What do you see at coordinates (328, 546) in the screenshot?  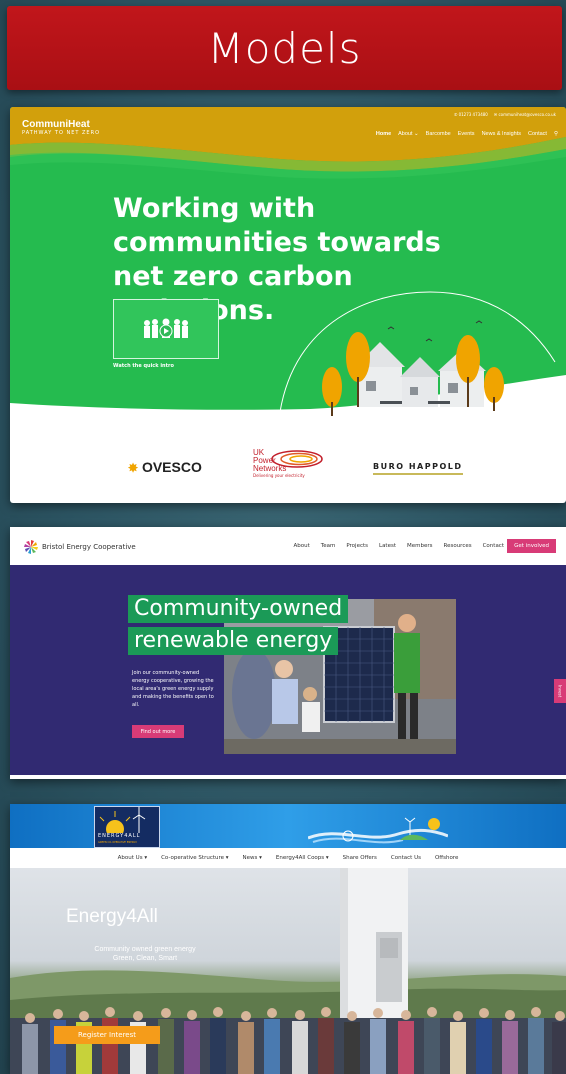 I see `nav-team: Team` at bounding box center [328, 546].